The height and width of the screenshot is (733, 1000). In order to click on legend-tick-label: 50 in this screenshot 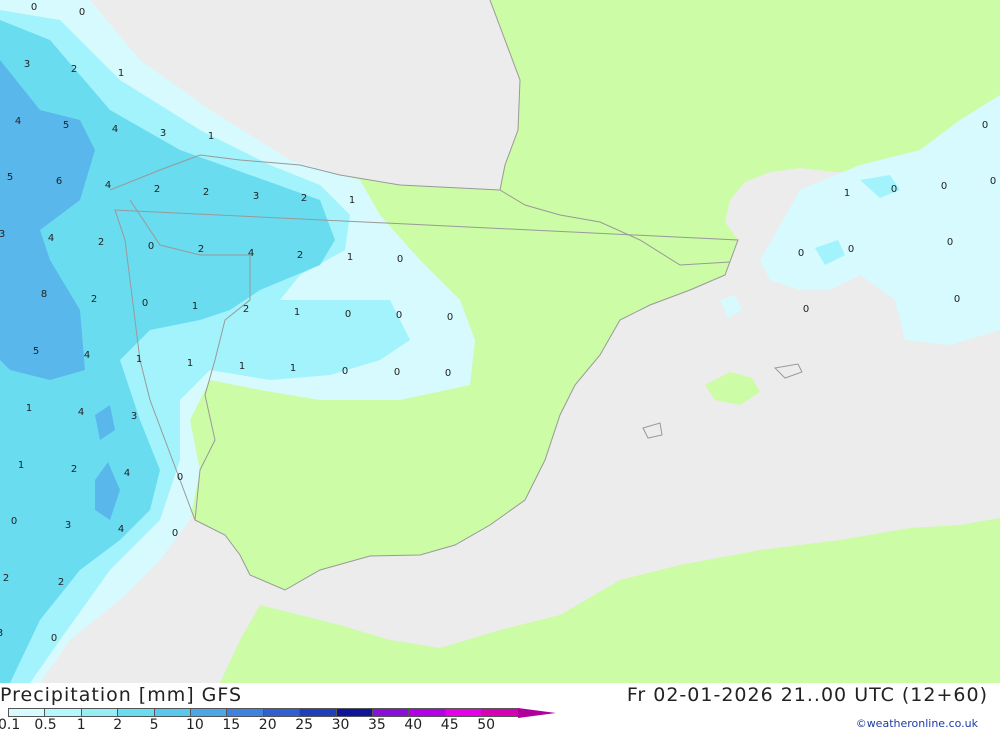, I will do `click(486, 725)`.